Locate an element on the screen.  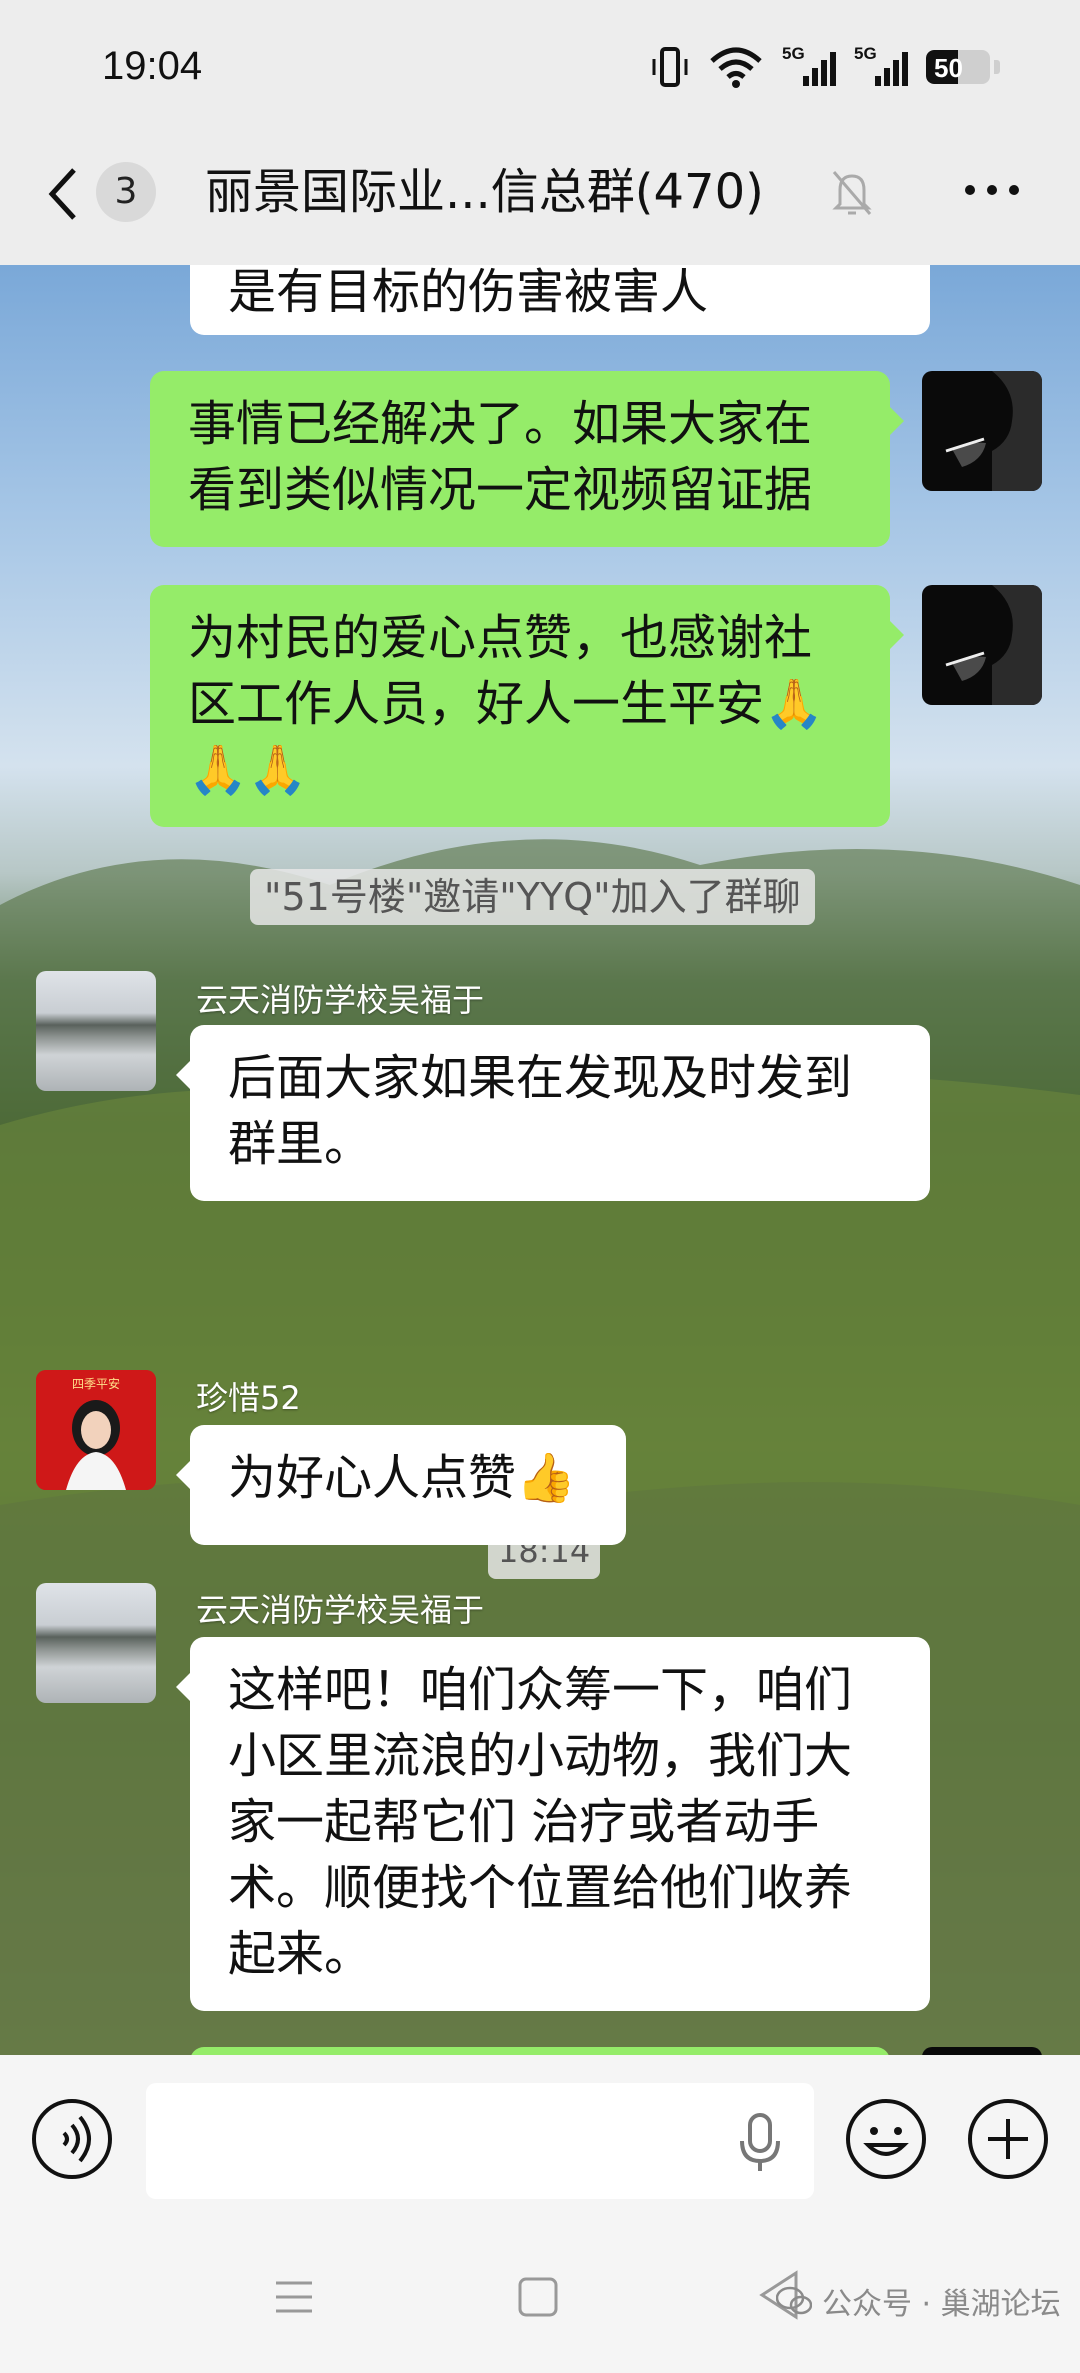
avatar-caption: 四季平安 is located at coordinates (96, 1383).